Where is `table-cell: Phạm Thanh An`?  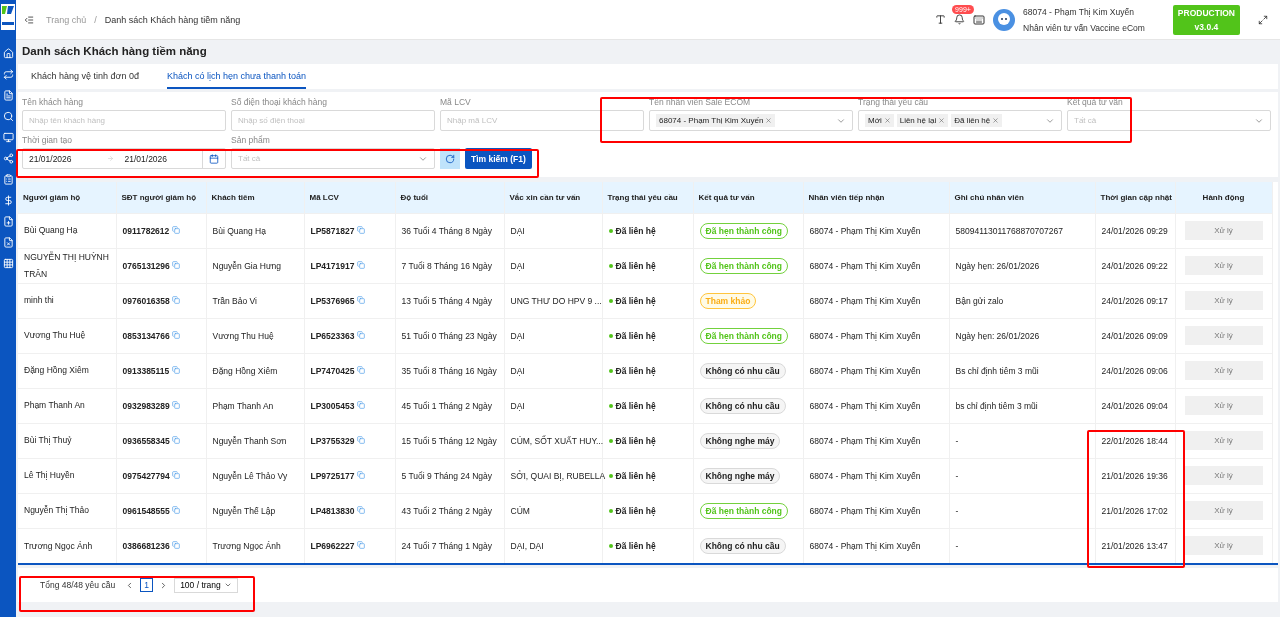 table-cell: Phạm Thanh An is located at coordinates (255, 405).